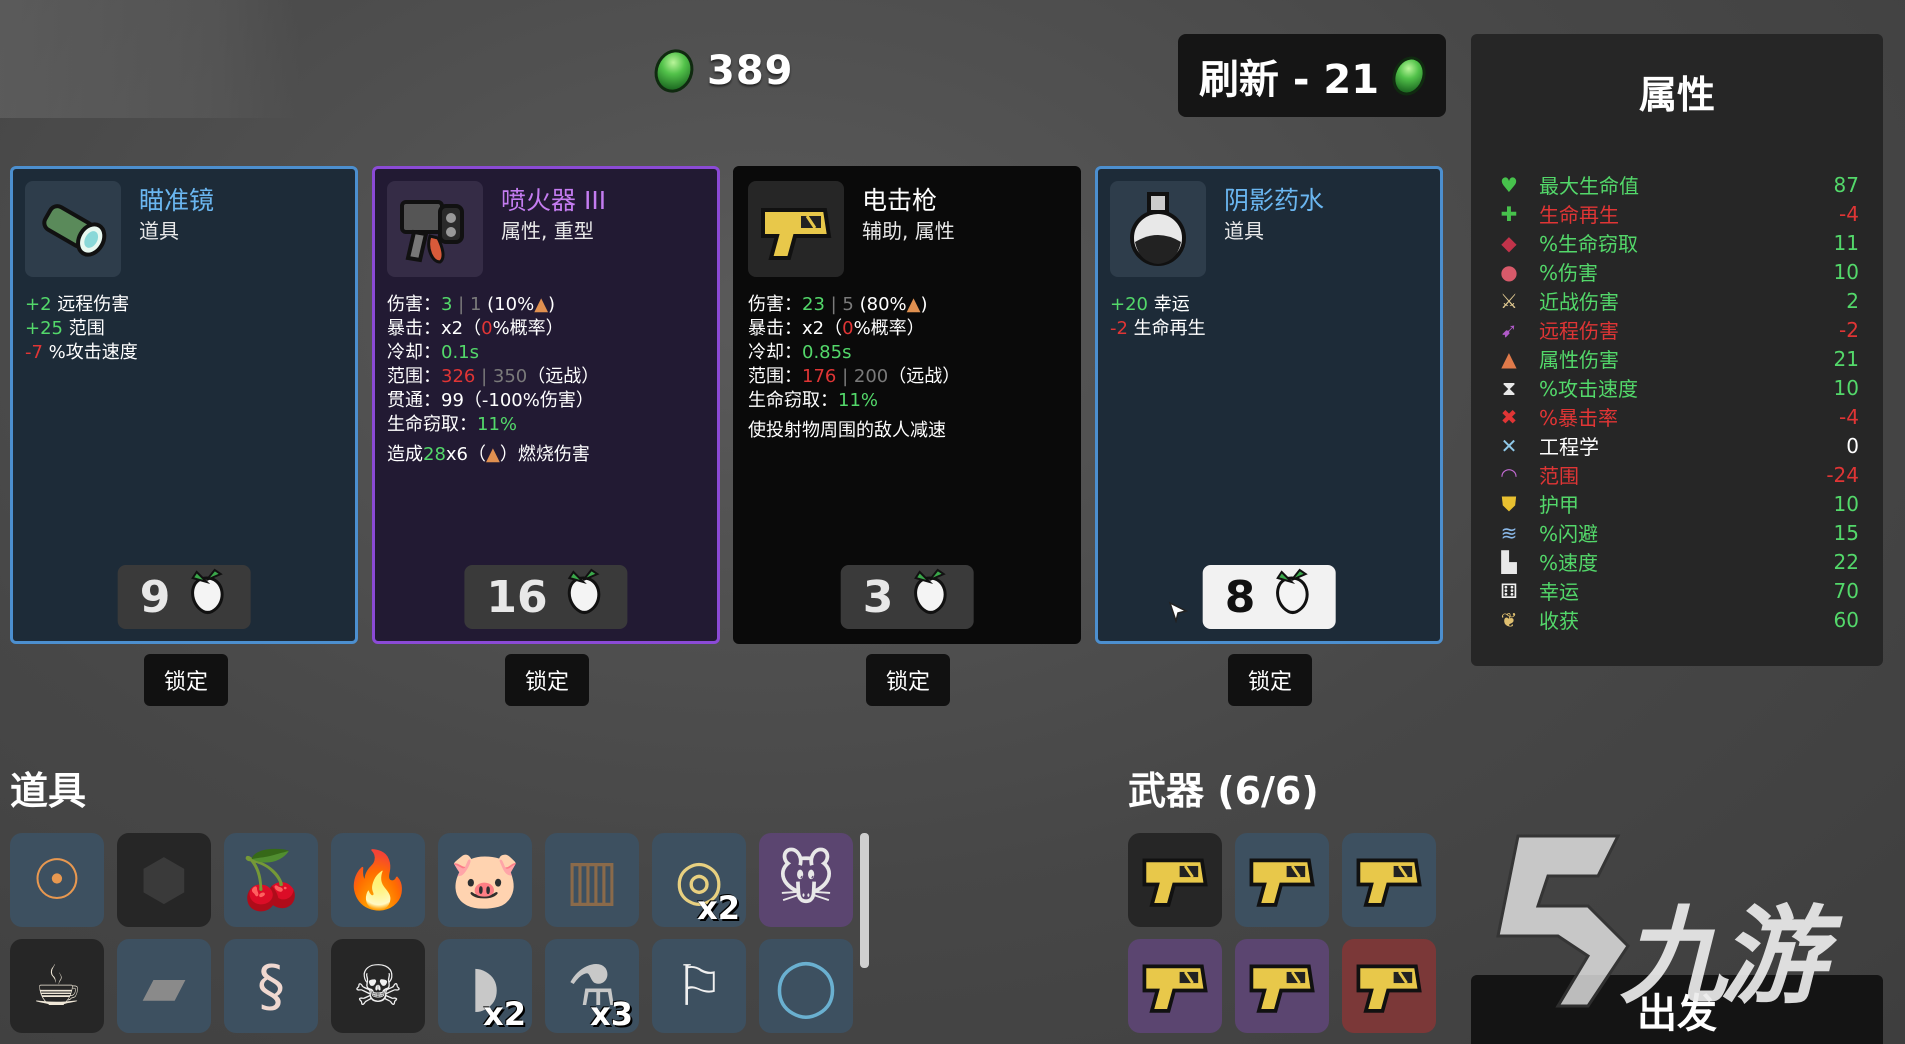 Image resolution: width=1905 pixels, height=1044 pixels. I want to click on stat-row: ⚔ 近战伤害 2, so click(1677, 300).